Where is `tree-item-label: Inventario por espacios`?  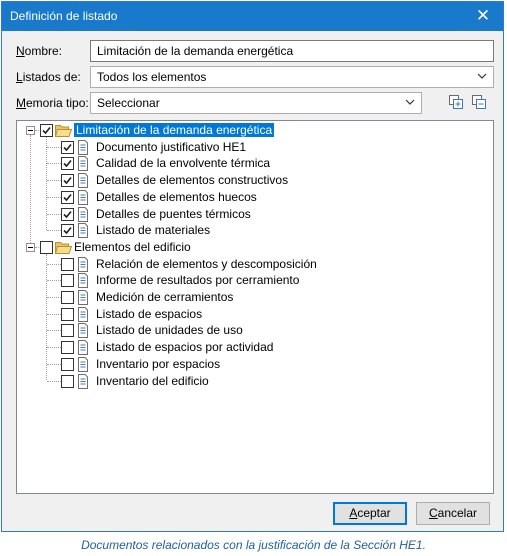
tree-item-label: Inventario por espacios is located at coordinates (158, 363).